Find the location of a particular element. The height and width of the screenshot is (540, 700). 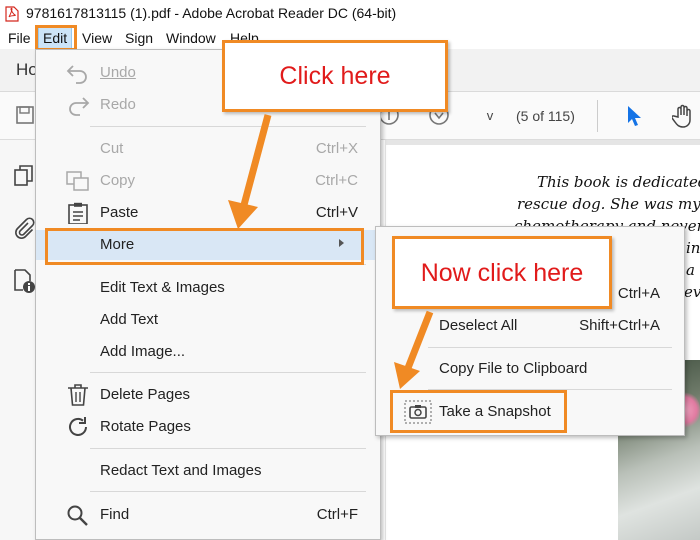

arrow-to-snapshot-icon is located at coordinates (414, 349).